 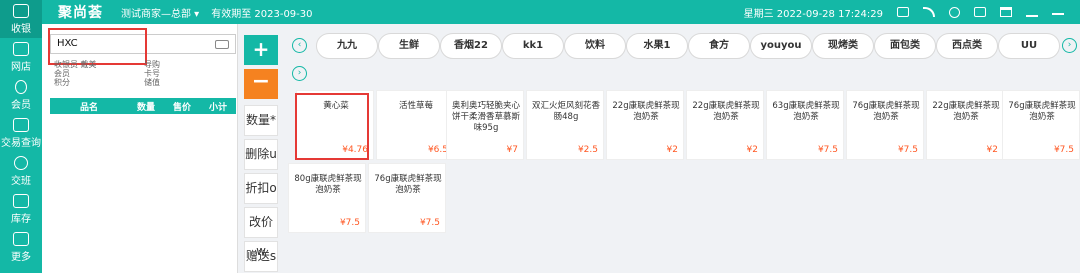 I want to click on product-price: ¥7, so click(x=512, y=150).